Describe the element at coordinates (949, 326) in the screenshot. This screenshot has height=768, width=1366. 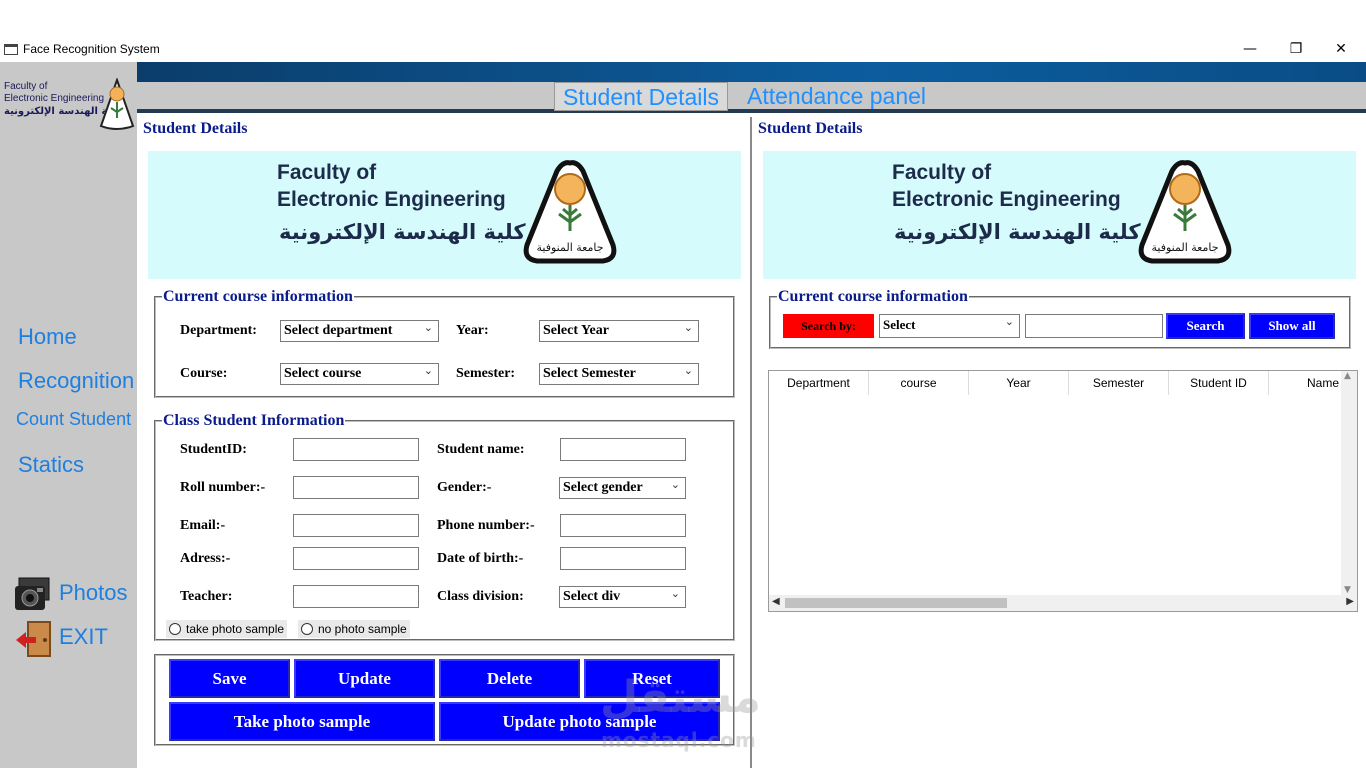
I see `search-by-select: Select ⌄` at that location.